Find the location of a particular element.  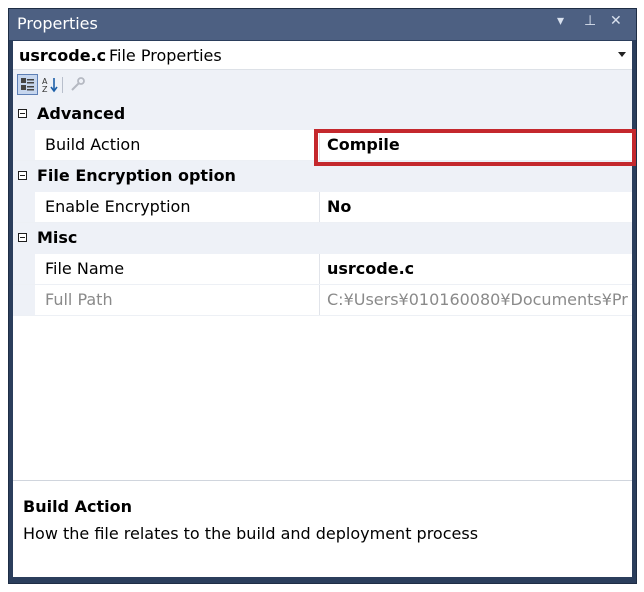

category-label: File Encryption option is located at coordinates (136, 175).